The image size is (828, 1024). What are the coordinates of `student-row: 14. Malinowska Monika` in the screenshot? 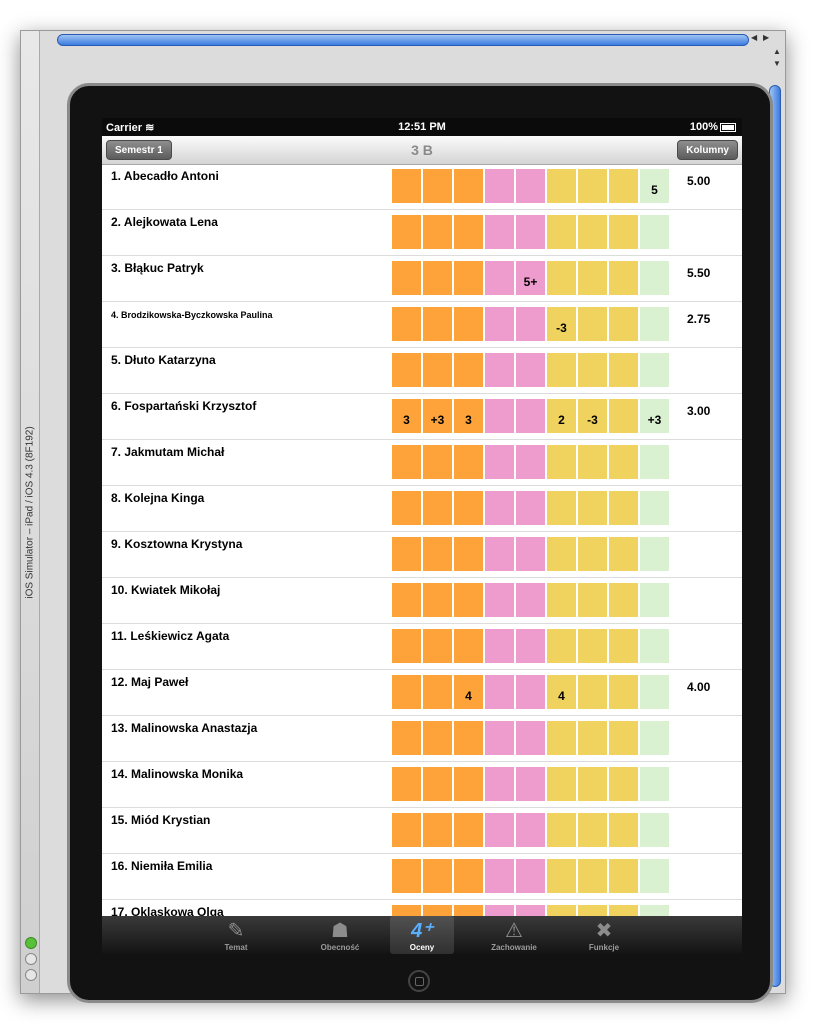 It's located at (422, 785).